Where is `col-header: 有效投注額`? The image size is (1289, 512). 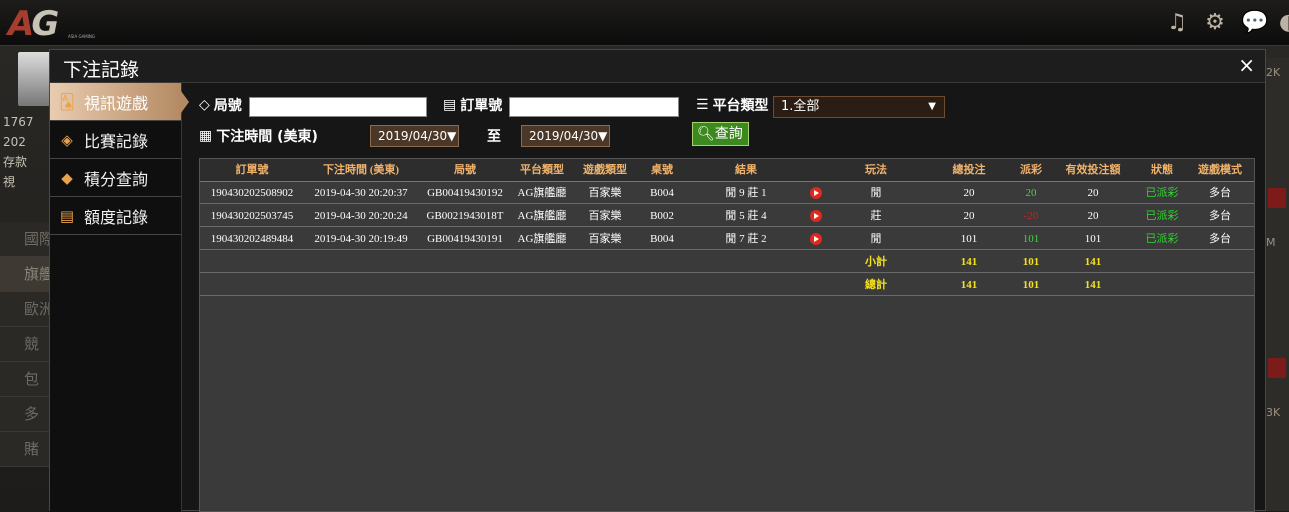
col-header: 有效投注額 is located at coordinates (1093, 170).